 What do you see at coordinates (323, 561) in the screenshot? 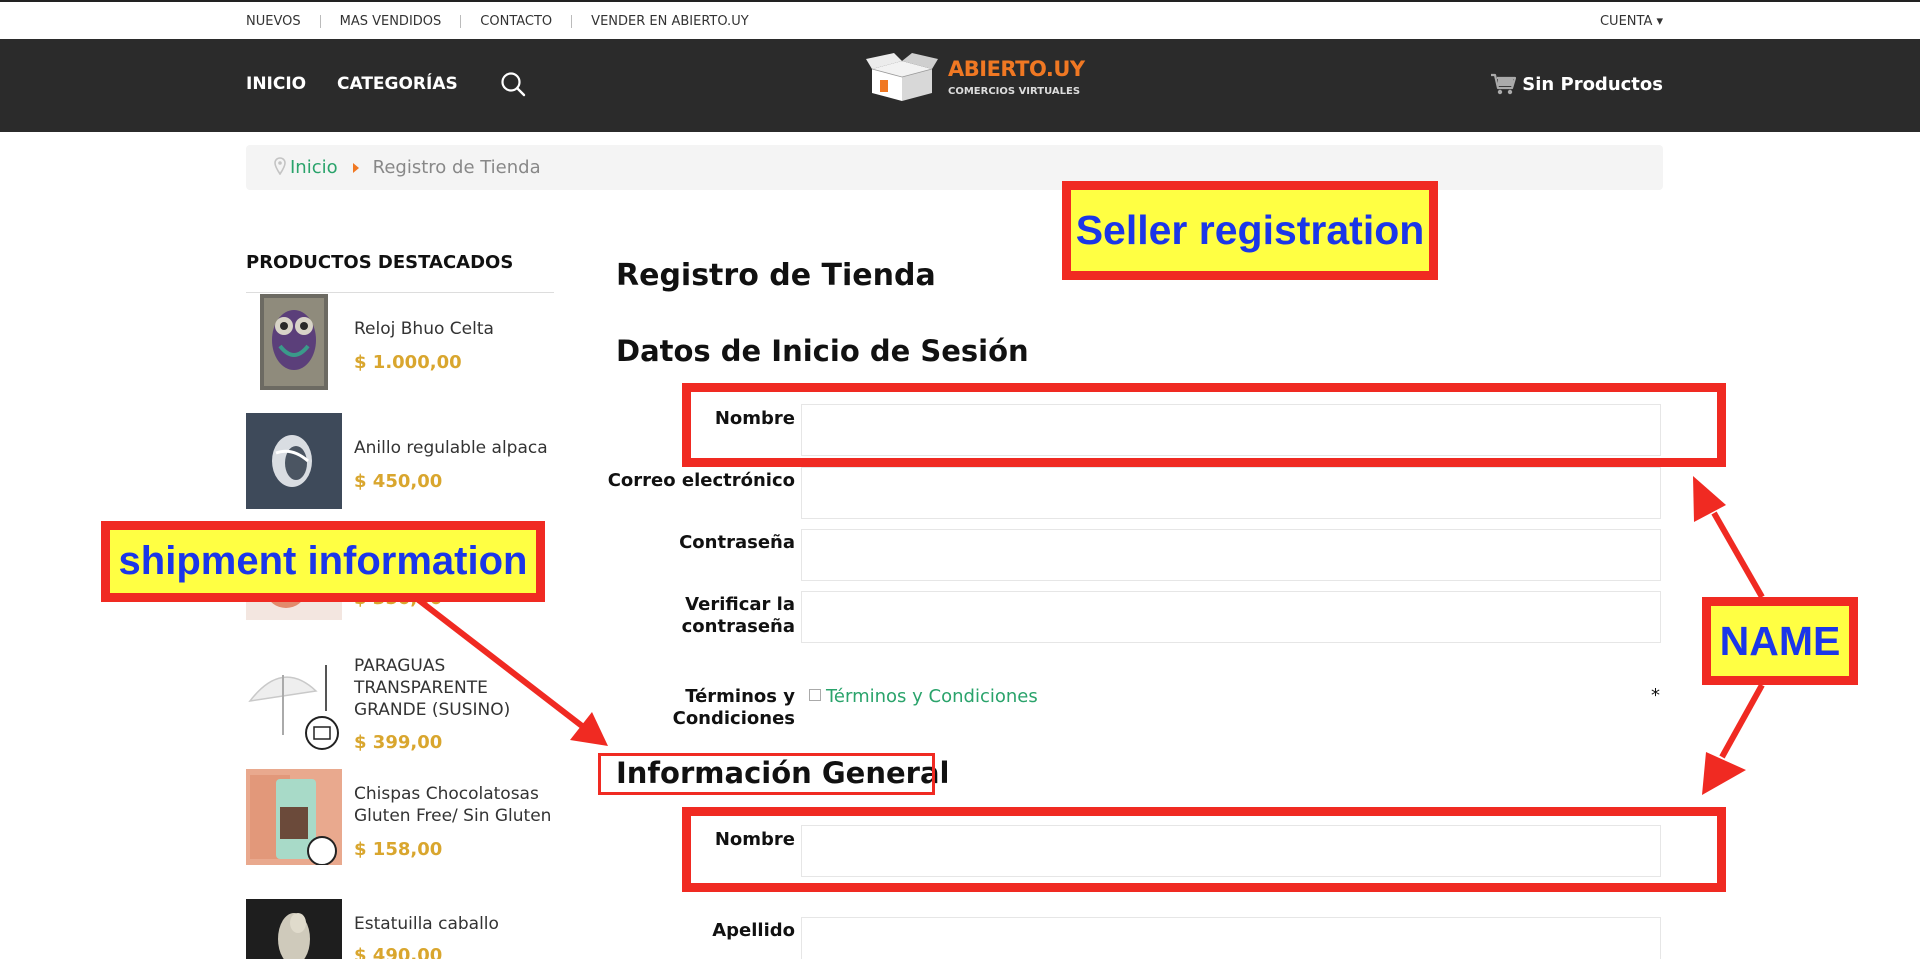
I see `annotation-label-shipment: shipment information` at bounding box center [323, 561].